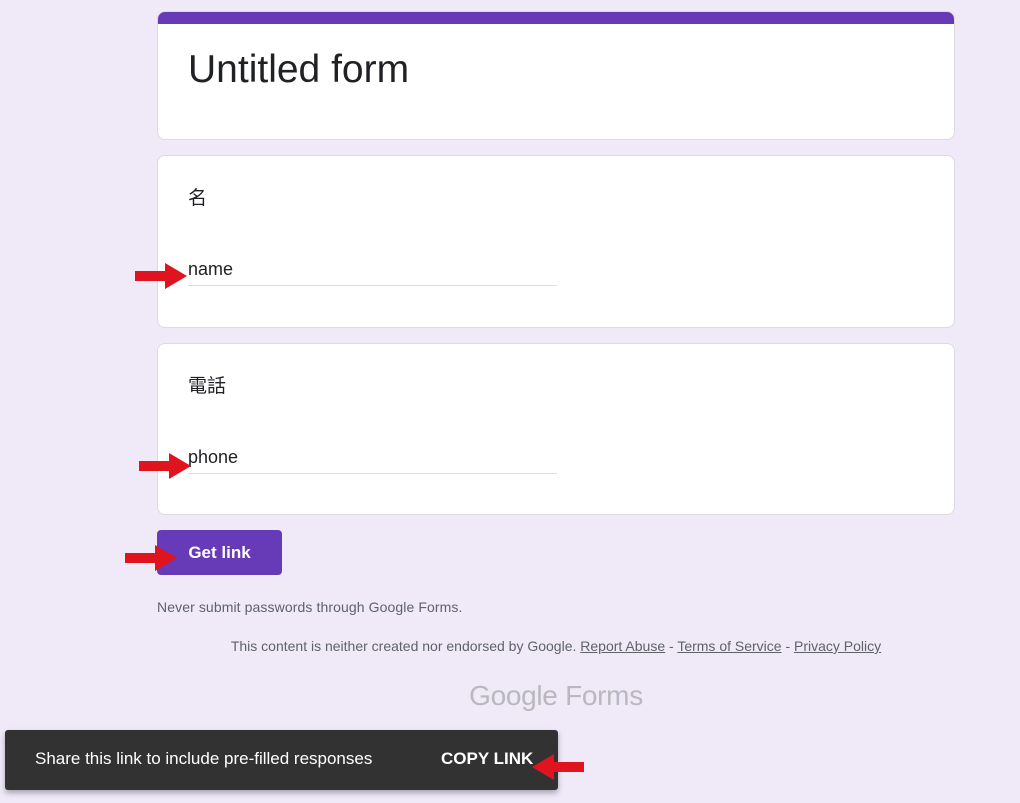 Image resolution: width=1020 pixels, height=803 pixels. Describe the element at coordinates (207, 386) in the screenshot. I see `question-title: 電話` at that location.